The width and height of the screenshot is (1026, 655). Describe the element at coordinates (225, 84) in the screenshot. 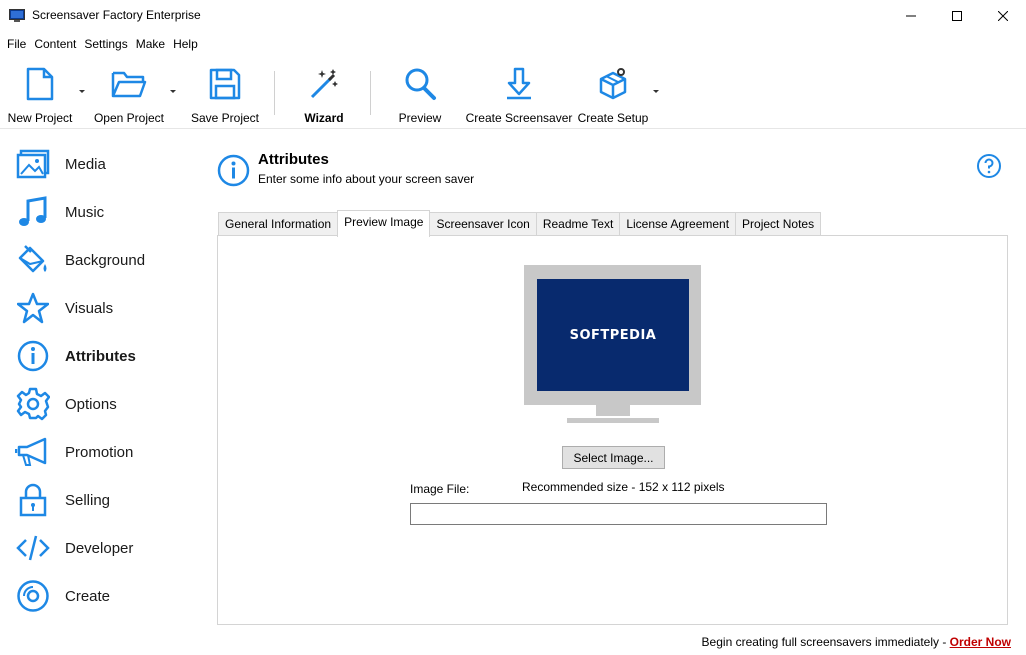

I see `floppy-disk-icon` at that location.